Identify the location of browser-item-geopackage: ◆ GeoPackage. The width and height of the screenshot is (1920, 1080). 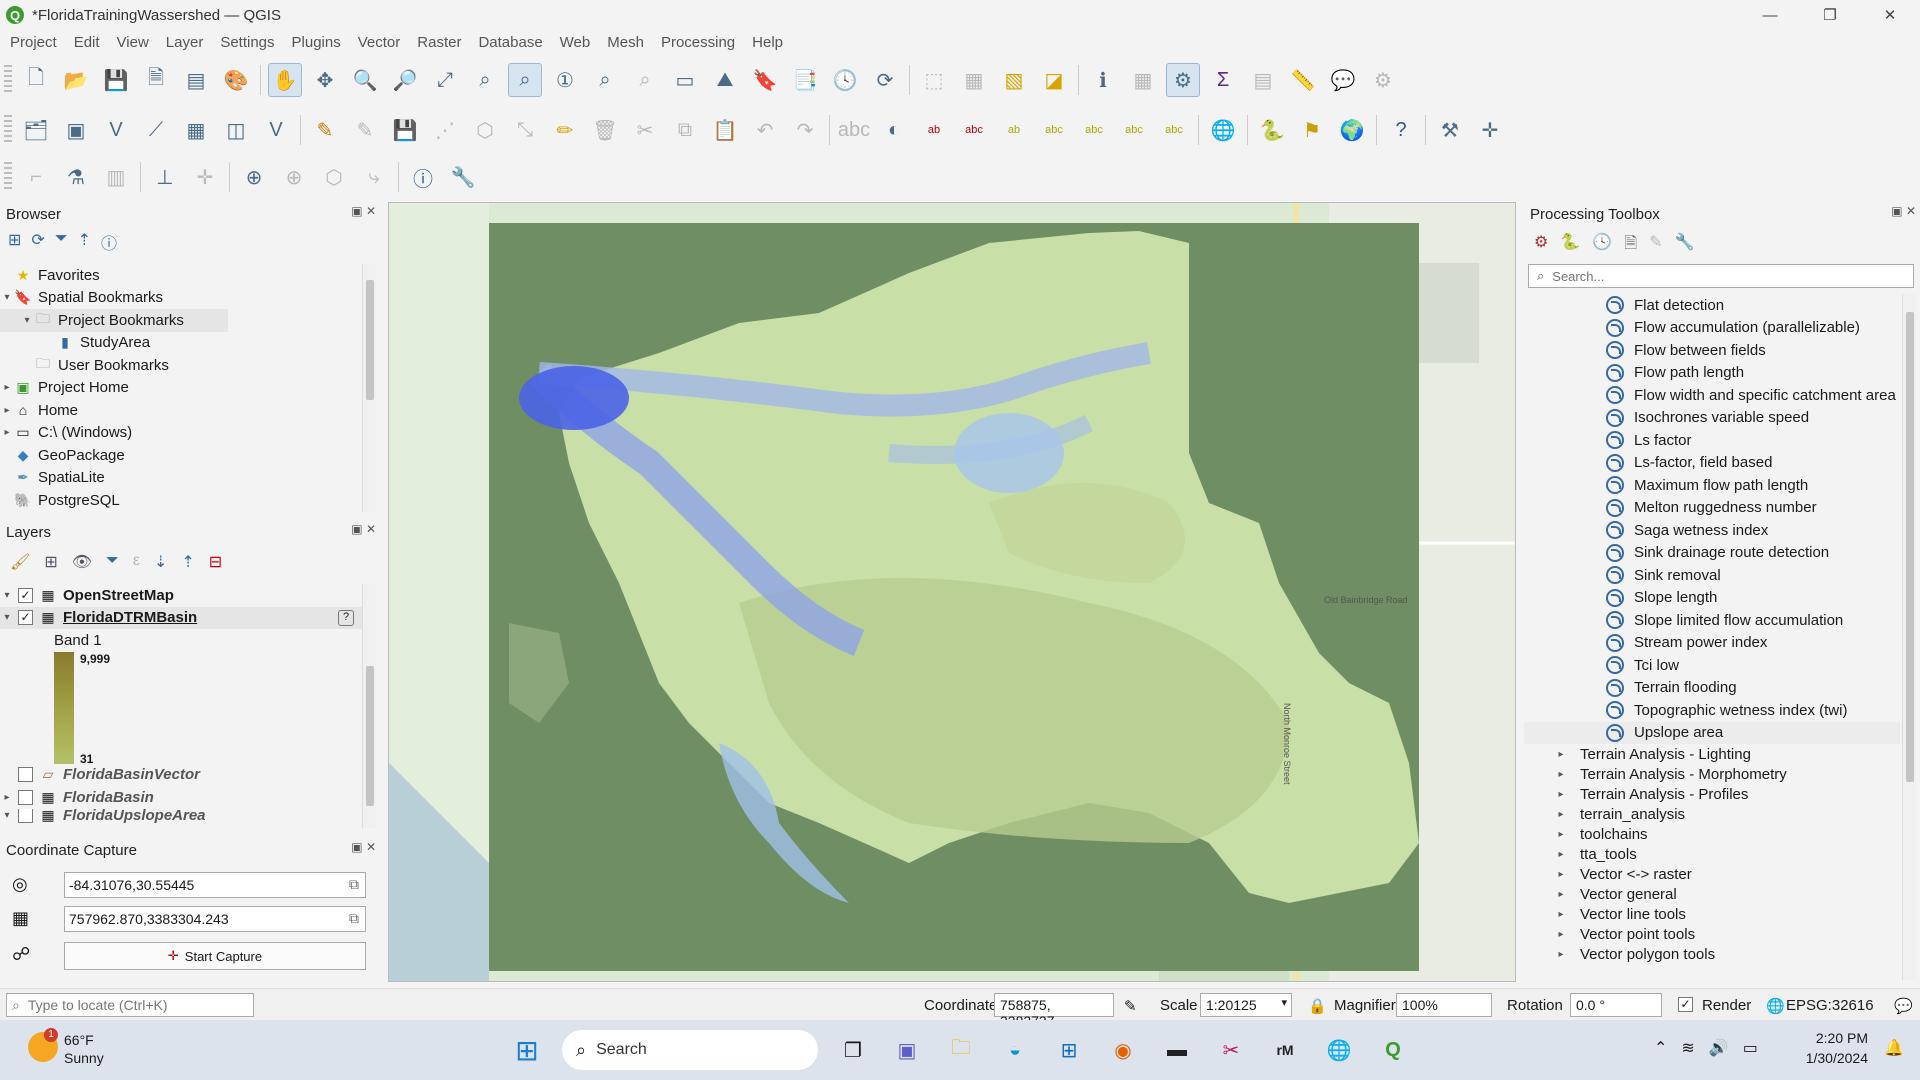
(181, 455).